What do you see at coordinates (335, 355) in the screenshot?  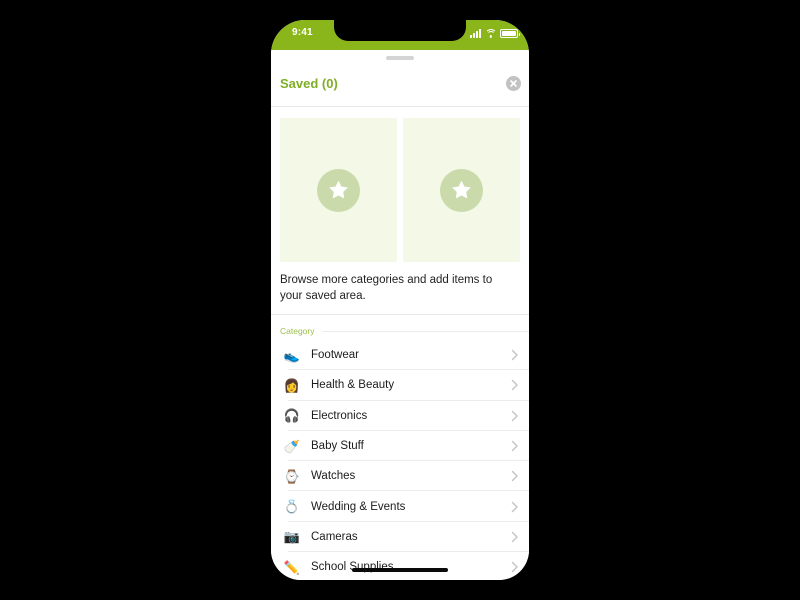 I see `category-label: Footwear` at bounding box center [335, 355].